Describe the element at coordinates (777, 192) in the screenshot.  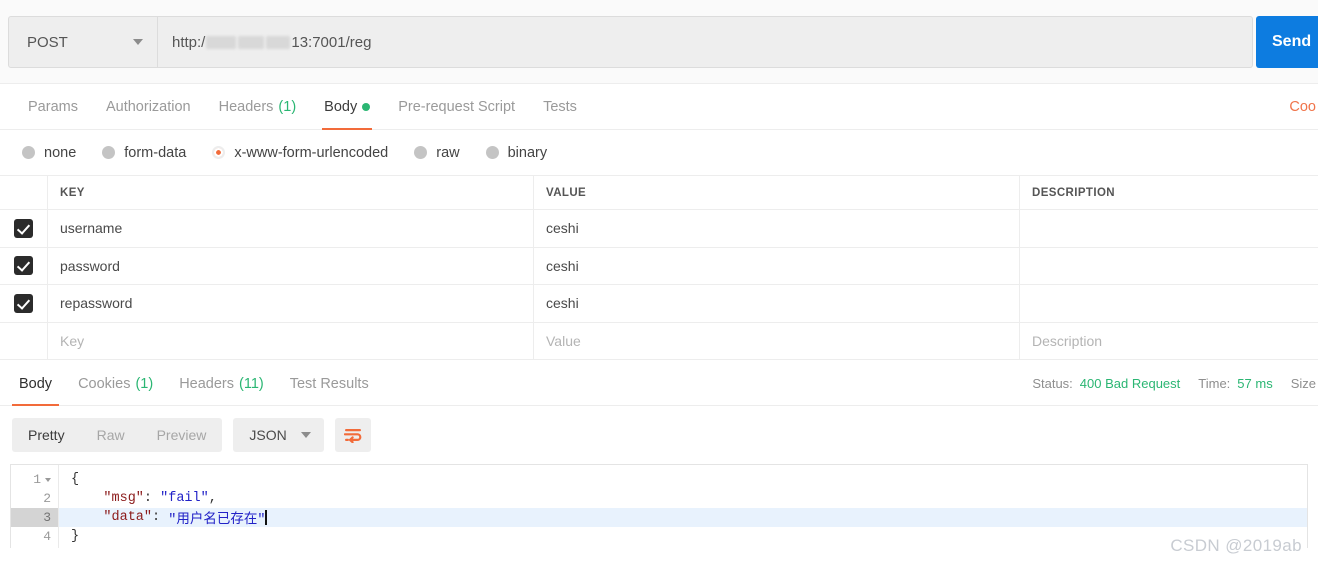
I see `header-value: VALUE` at that location.